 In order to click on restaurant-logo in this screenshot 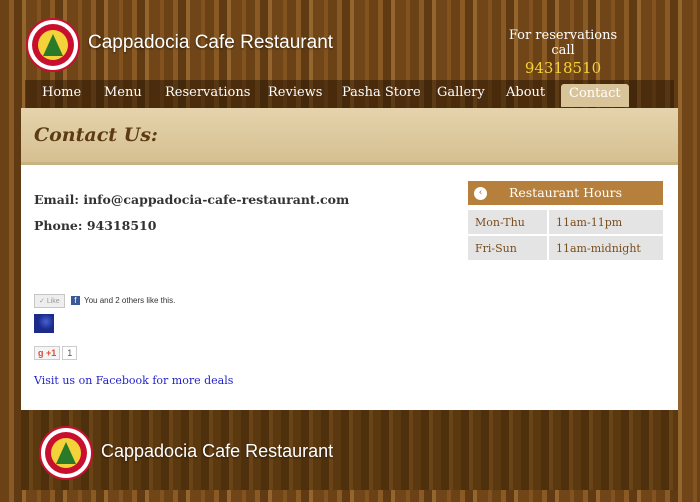, I will do `click(53, 45)`.